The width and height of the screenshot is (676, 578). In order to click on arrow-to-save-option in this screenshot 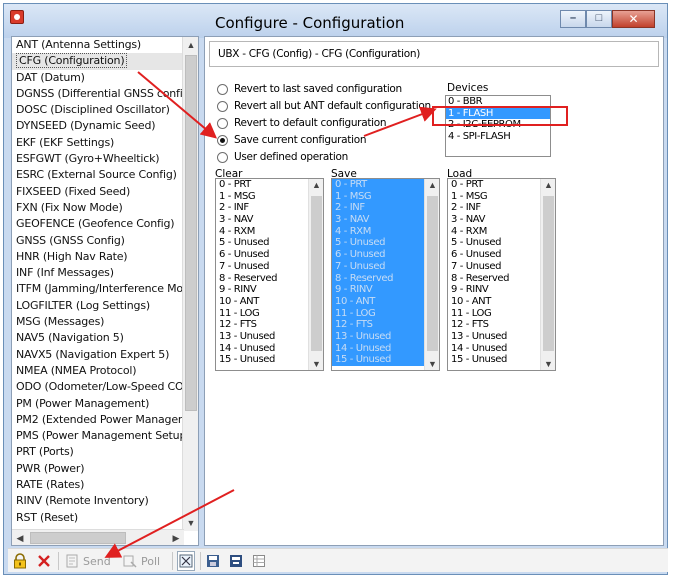, I will do `click(177, 105)`.